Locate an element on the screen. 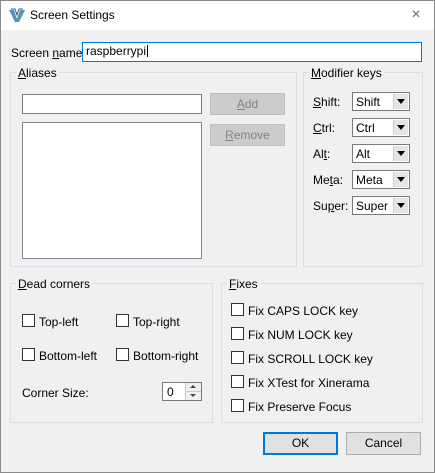 This screenshot has height=473, width=435. fix-preserve-focus-label: Fix Preserve Focus is located at coordinates (300, 407).